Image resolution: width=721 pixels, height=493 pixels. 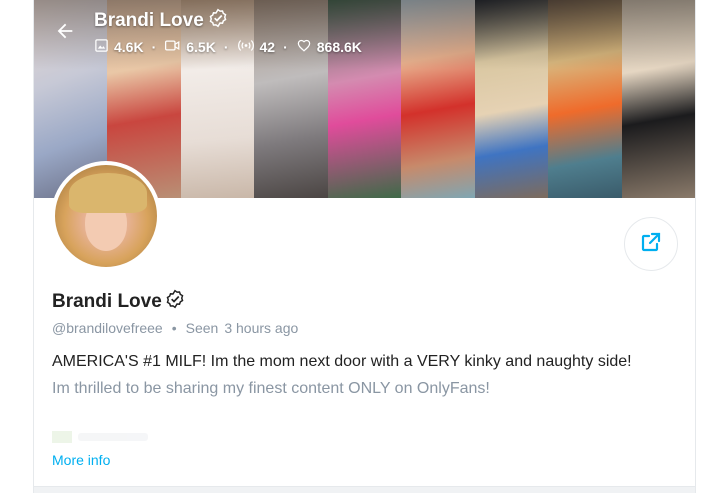 What do you see at coordinates (202, 328) in the screenshot?
I see `seen-label: Seen` at bounding box center [202, 328].